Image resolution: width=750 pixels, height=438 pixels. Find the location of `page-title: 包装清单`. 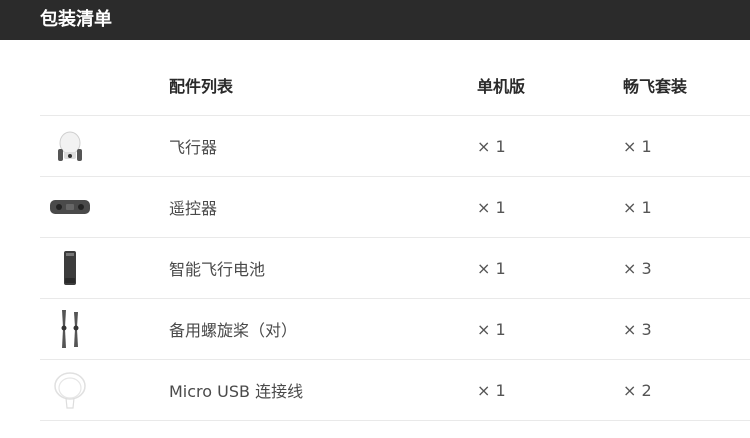

page-title: 包装清单 is located at coordinates (76, 19).